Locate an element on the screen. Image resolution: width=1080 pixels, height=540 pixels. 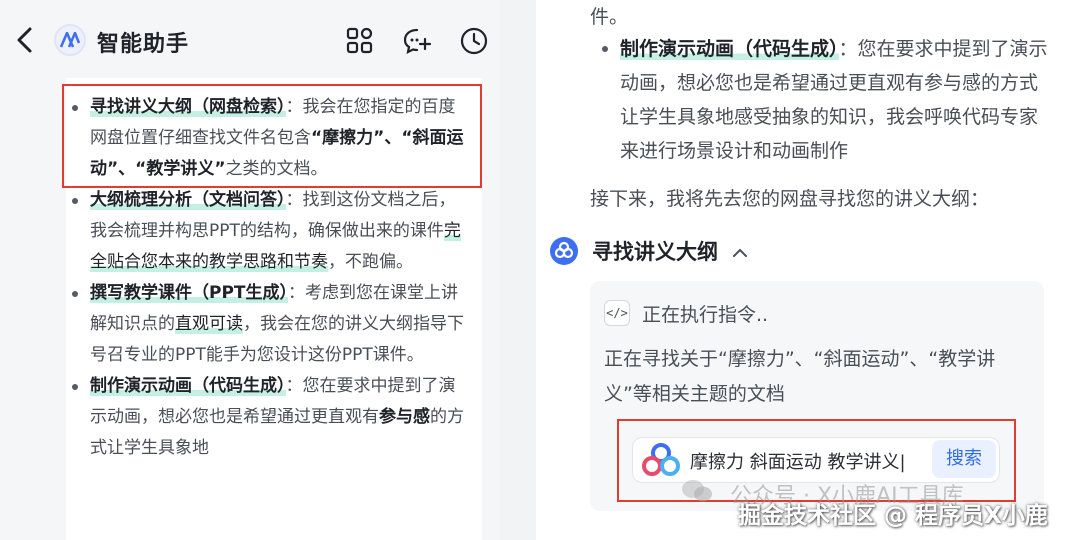
page-title: 智能助手 is located at coordinates (143, 44).